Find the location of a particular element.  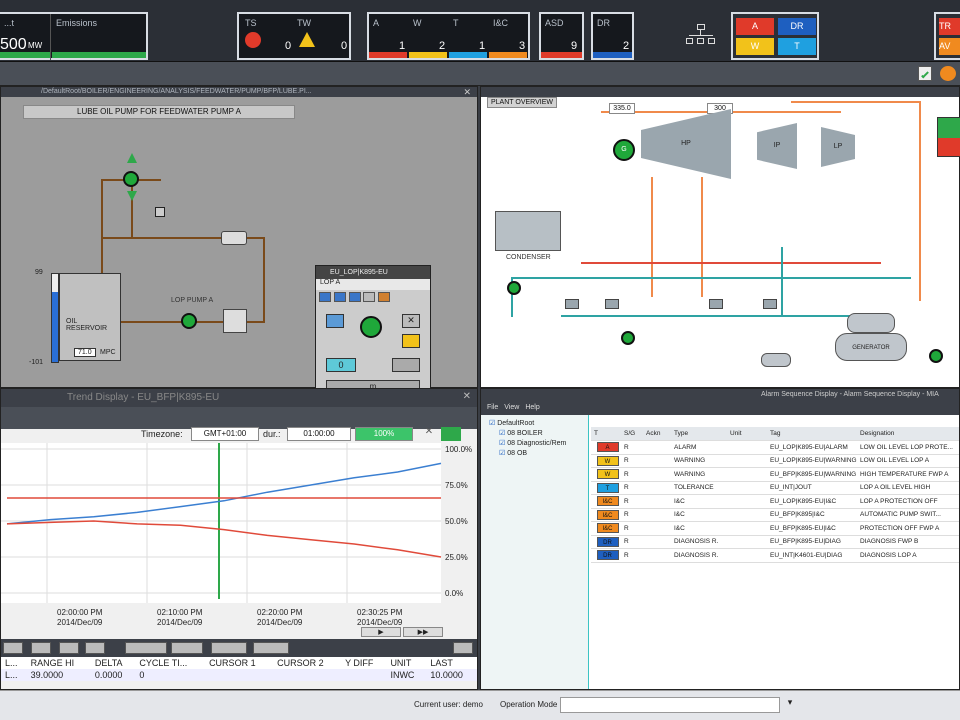

alarm-type: DIAGNOSIS R. is located at coordinates (699, 542).